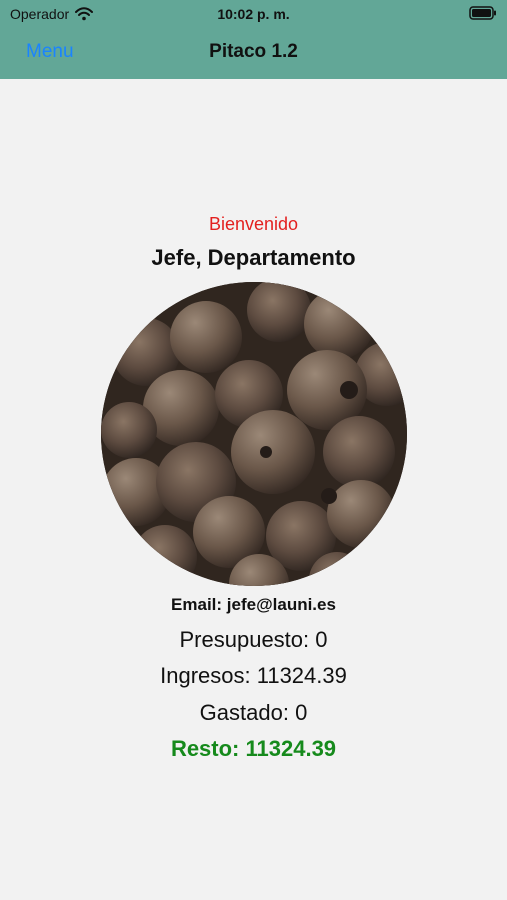 The width and height of the screenshot is (507, 900). What do you see at coordinates (253, 639) in the screenshot?
I see `budget-label: Presupuesto: 0` at bounding box center [253, 639].